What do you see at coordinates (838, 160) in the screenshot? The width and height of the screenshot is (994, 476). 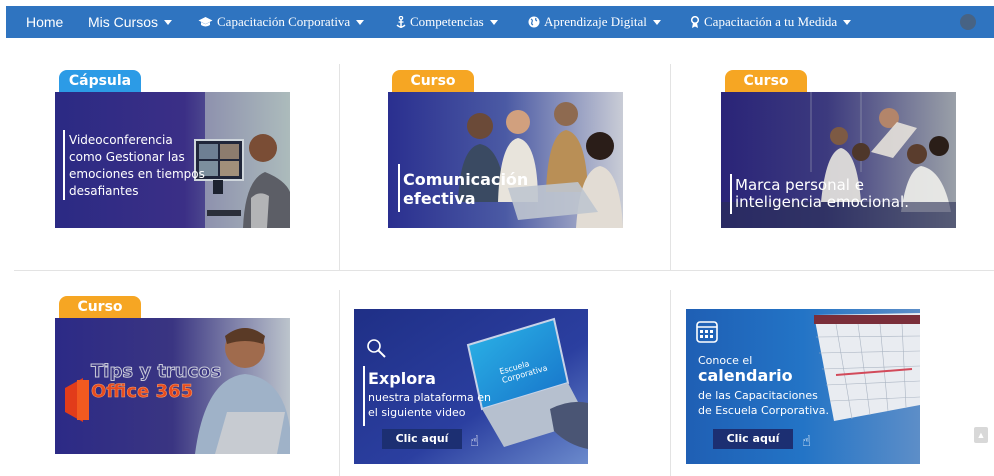 I see `card-banner-image: Marca personal e inteligencia emocional.` at bounding box center [838, 160].